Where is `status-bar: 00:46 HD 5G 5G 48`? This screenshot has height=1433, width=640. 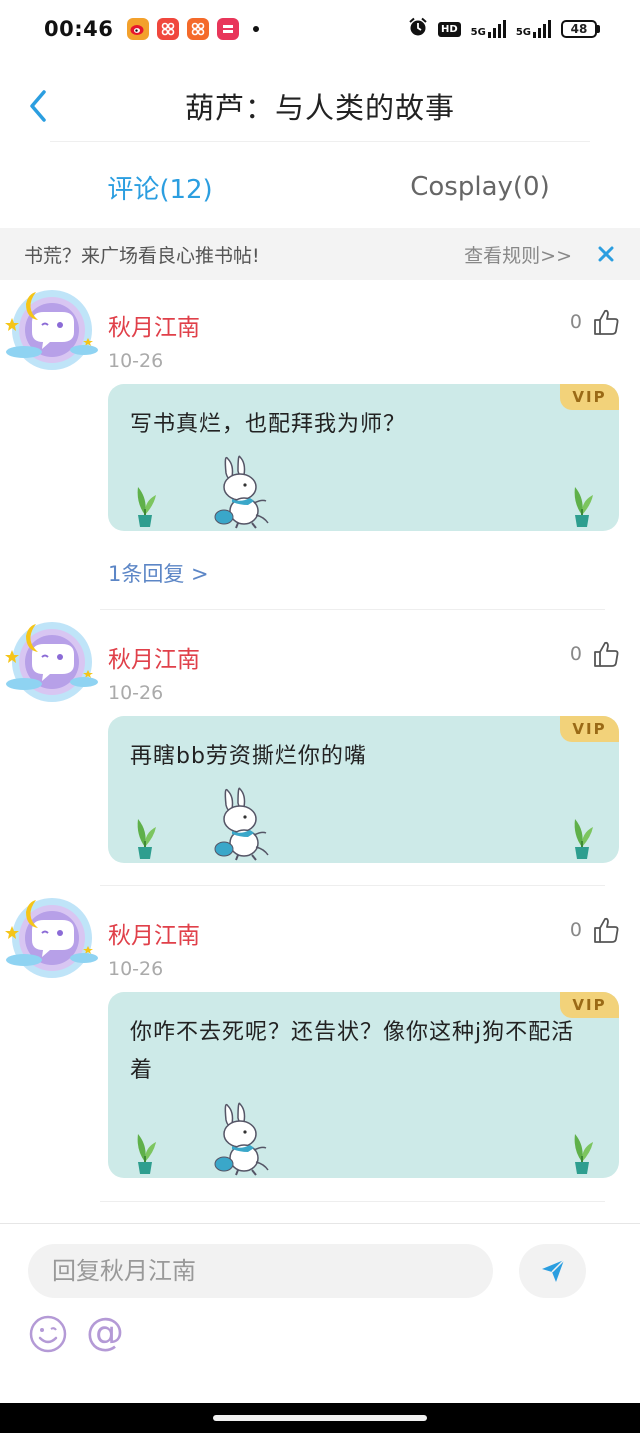
status-bar: 00:46 HD 5G 5G 48 is located at coordinates (320, 29).